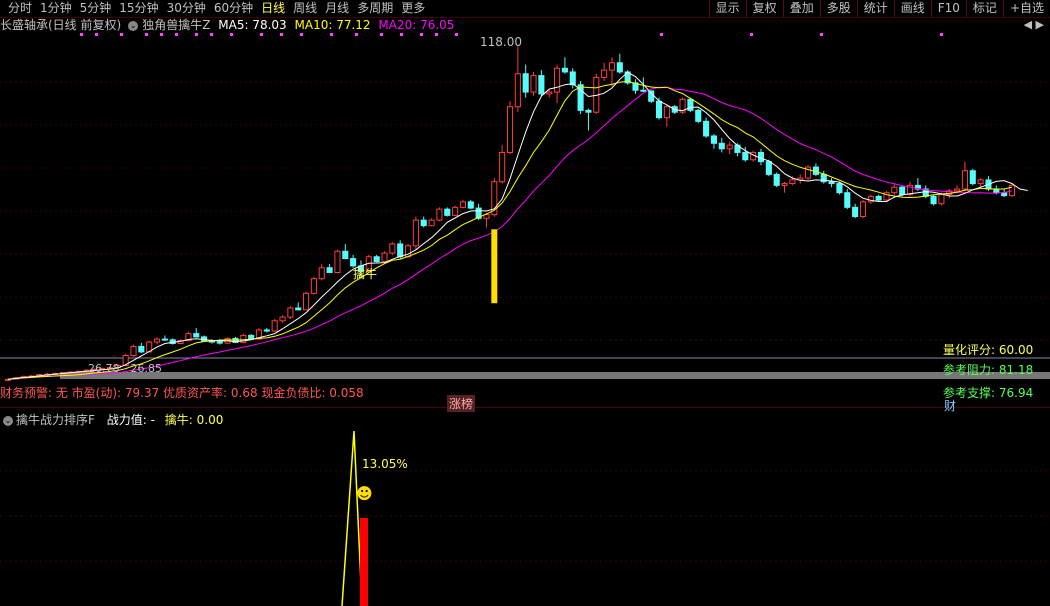 The width and height of the screenshot is (1050, 606). Describe the element at coordinates (305, 8) in the screenshot. I see `tab-7: 周线` at that location.